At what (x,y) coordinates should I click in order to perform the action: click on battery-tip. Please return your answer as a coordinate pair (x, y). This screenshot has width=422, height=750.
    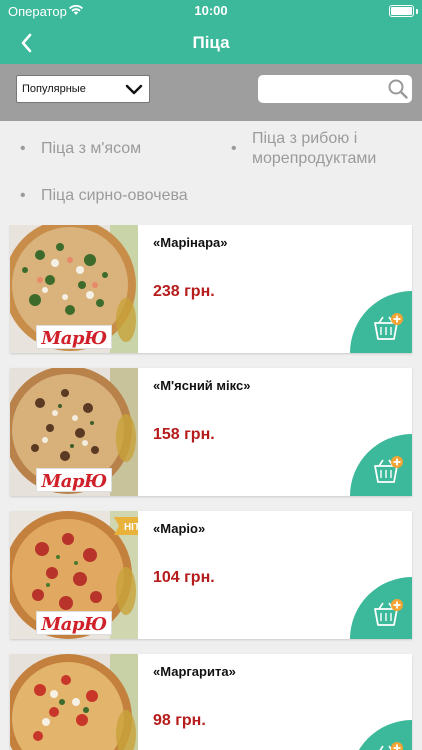
    Looking at the image, I should click on (417, 11).